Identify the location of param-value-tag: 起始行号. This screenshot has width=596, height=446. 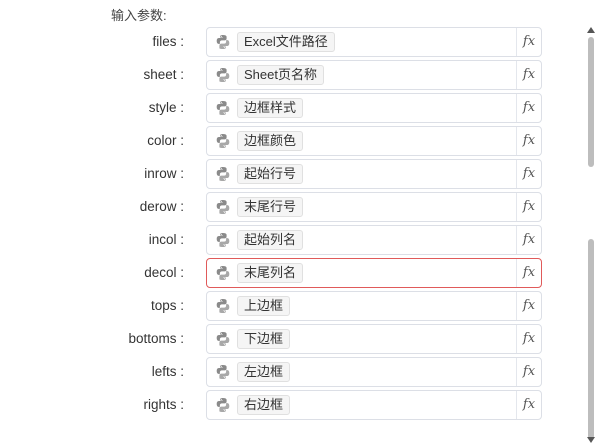
(270, 174).